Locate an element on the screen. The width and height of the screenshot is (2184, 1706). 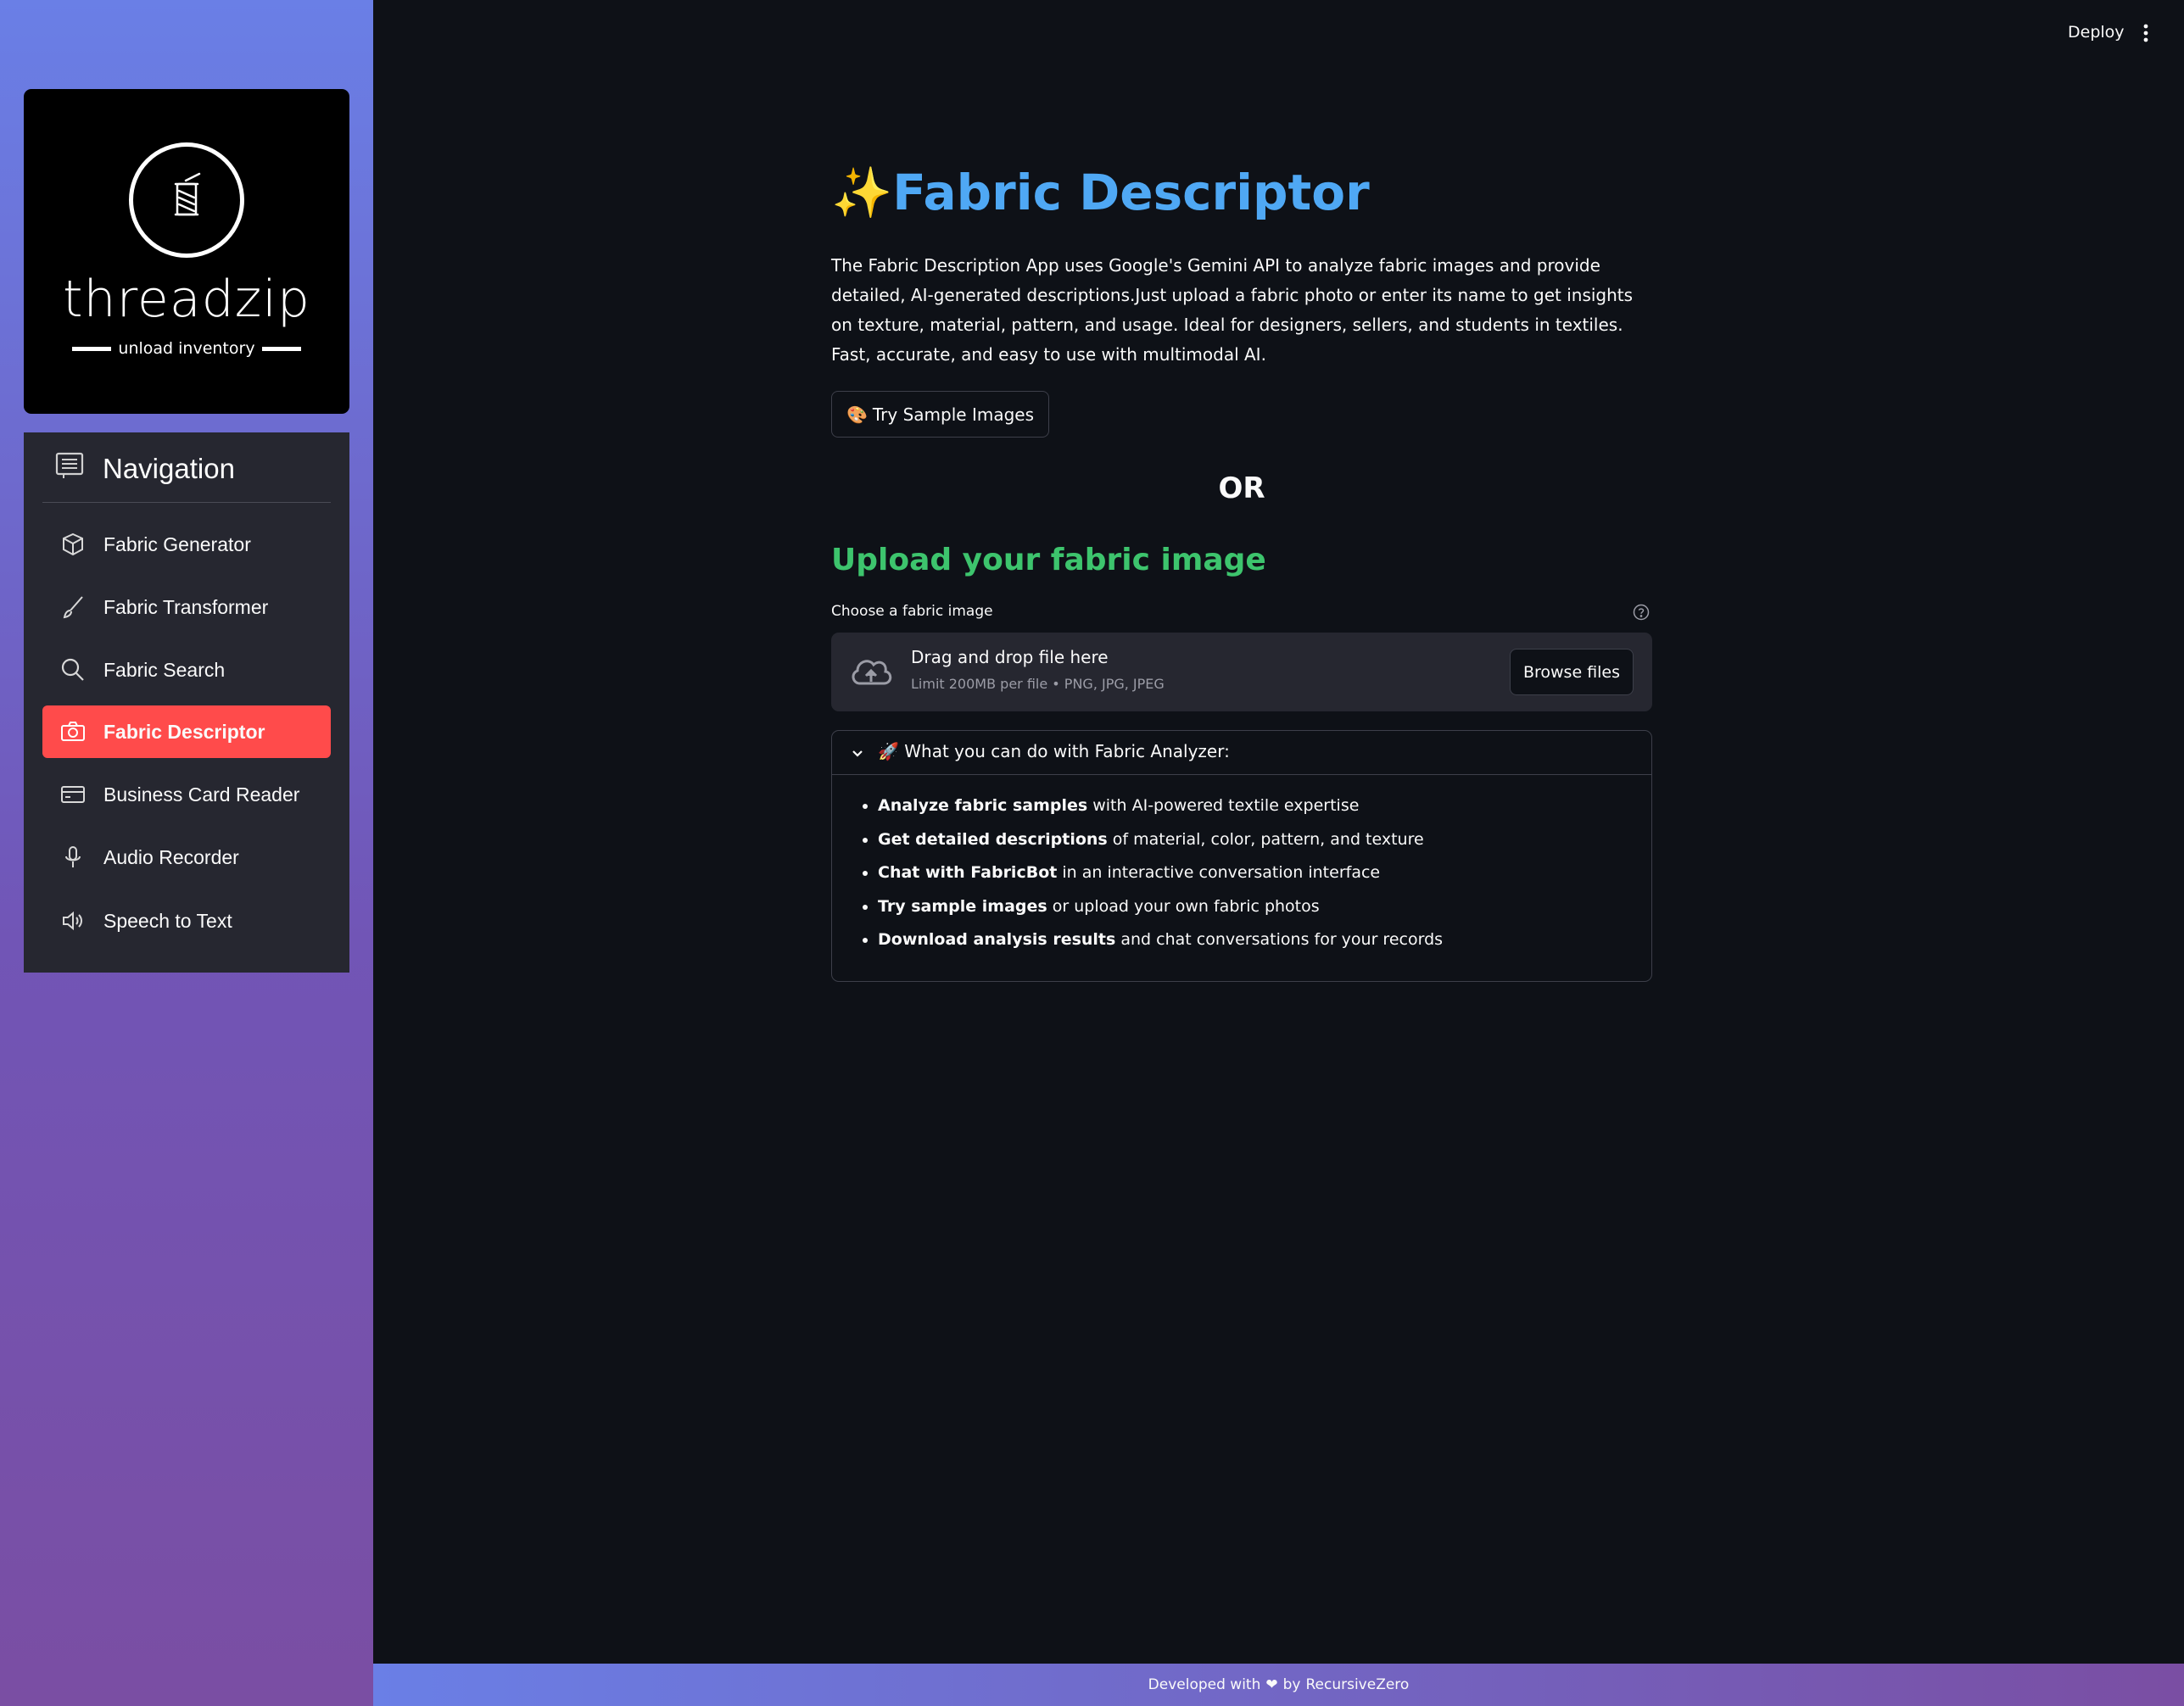
nav-divider is located at coordinates (186, 502).